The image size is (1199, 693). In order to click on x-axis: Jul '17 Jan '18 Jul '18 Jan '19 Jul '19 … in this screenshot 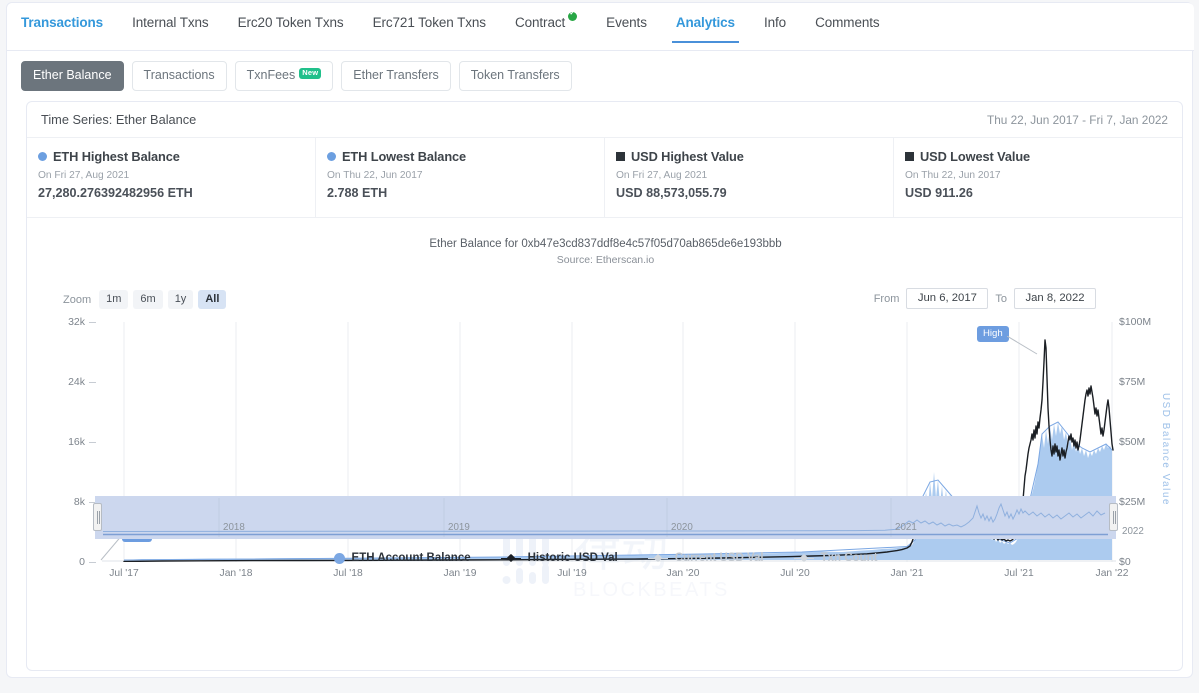, I will do `click(615, 572)`.